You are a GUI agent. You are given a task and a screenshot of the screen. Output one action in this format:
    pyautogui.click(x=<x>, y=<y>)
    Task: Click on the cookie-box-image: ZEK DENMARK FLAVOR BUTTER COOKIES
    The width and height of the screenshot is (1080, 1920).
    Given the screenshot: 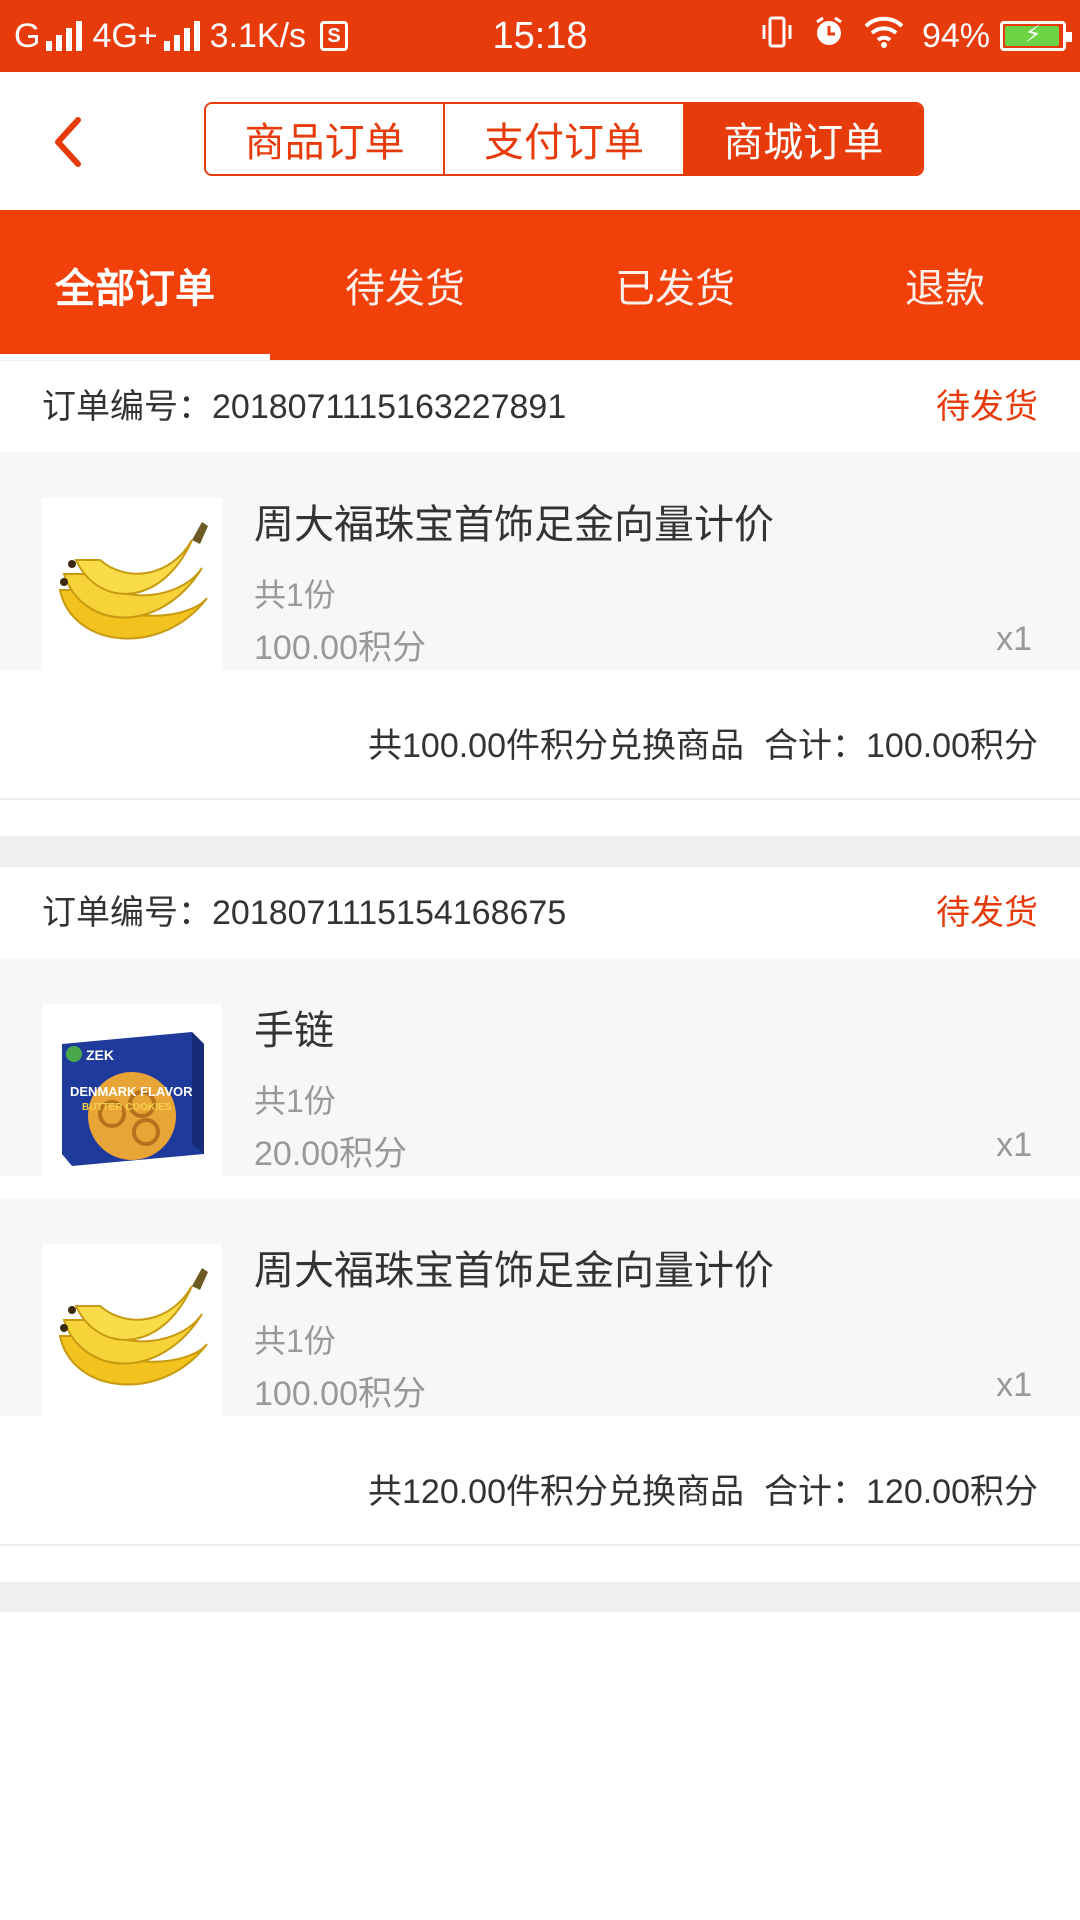 What is the action you would take?
    pyautogui.click(x=132, y=1094)
    